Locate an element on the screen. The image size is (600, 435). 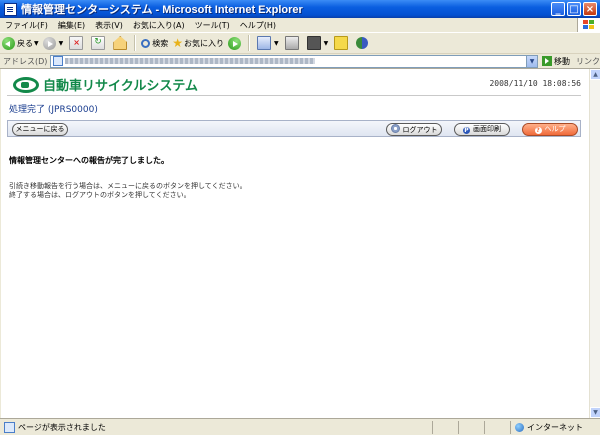
toolbar: 戻る ▼ ▼ × ↻ 検索 ★ お気に入り ▼ ▼ is located at coordinates (300, 43).